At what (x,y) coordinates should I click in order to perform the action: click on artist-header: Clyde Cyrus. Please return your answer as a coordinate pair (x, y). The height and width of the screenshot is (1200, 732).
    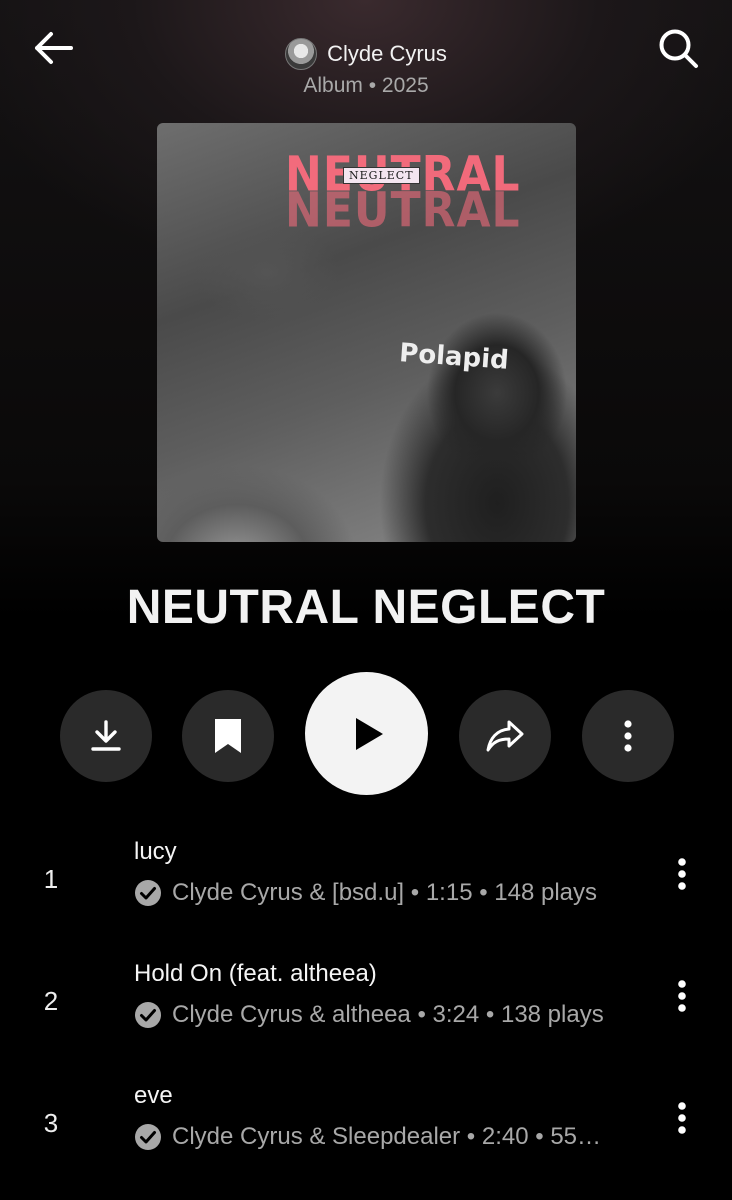
    Looking at the image, I should click on (366, 54).